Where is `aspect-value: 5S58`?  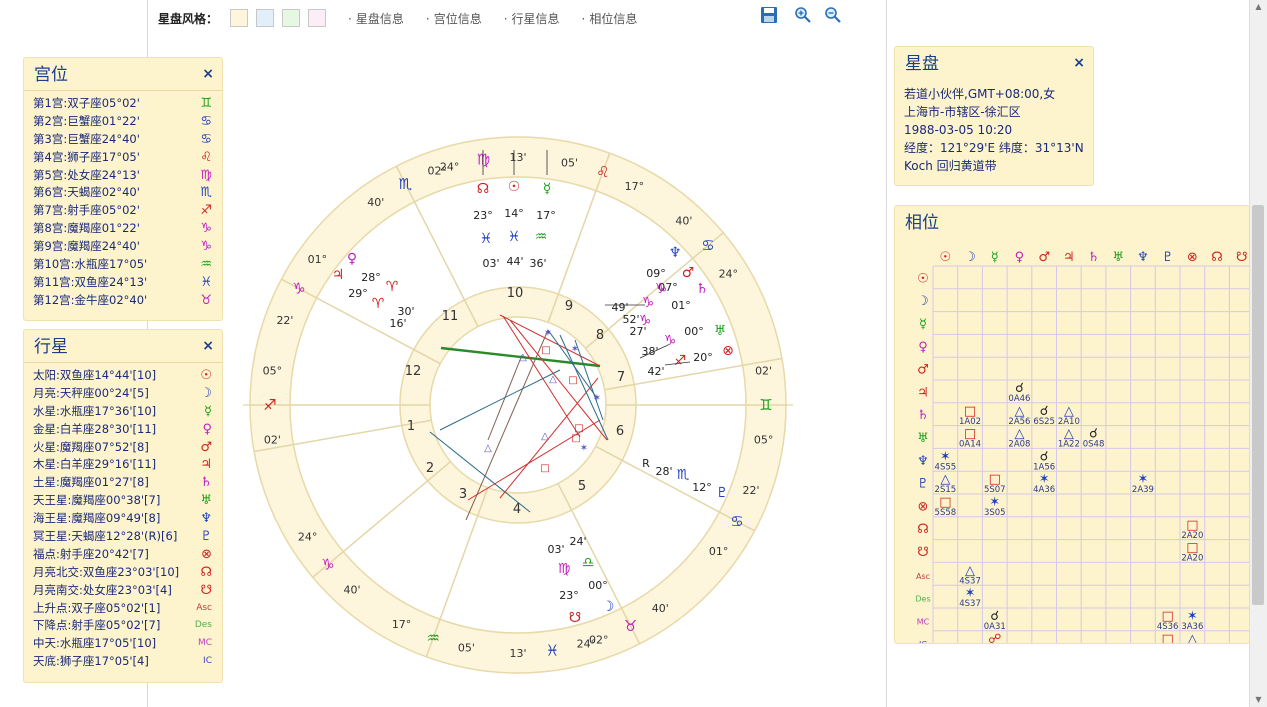 aspect-value: 5S58 is located at coordinates (946, 513).